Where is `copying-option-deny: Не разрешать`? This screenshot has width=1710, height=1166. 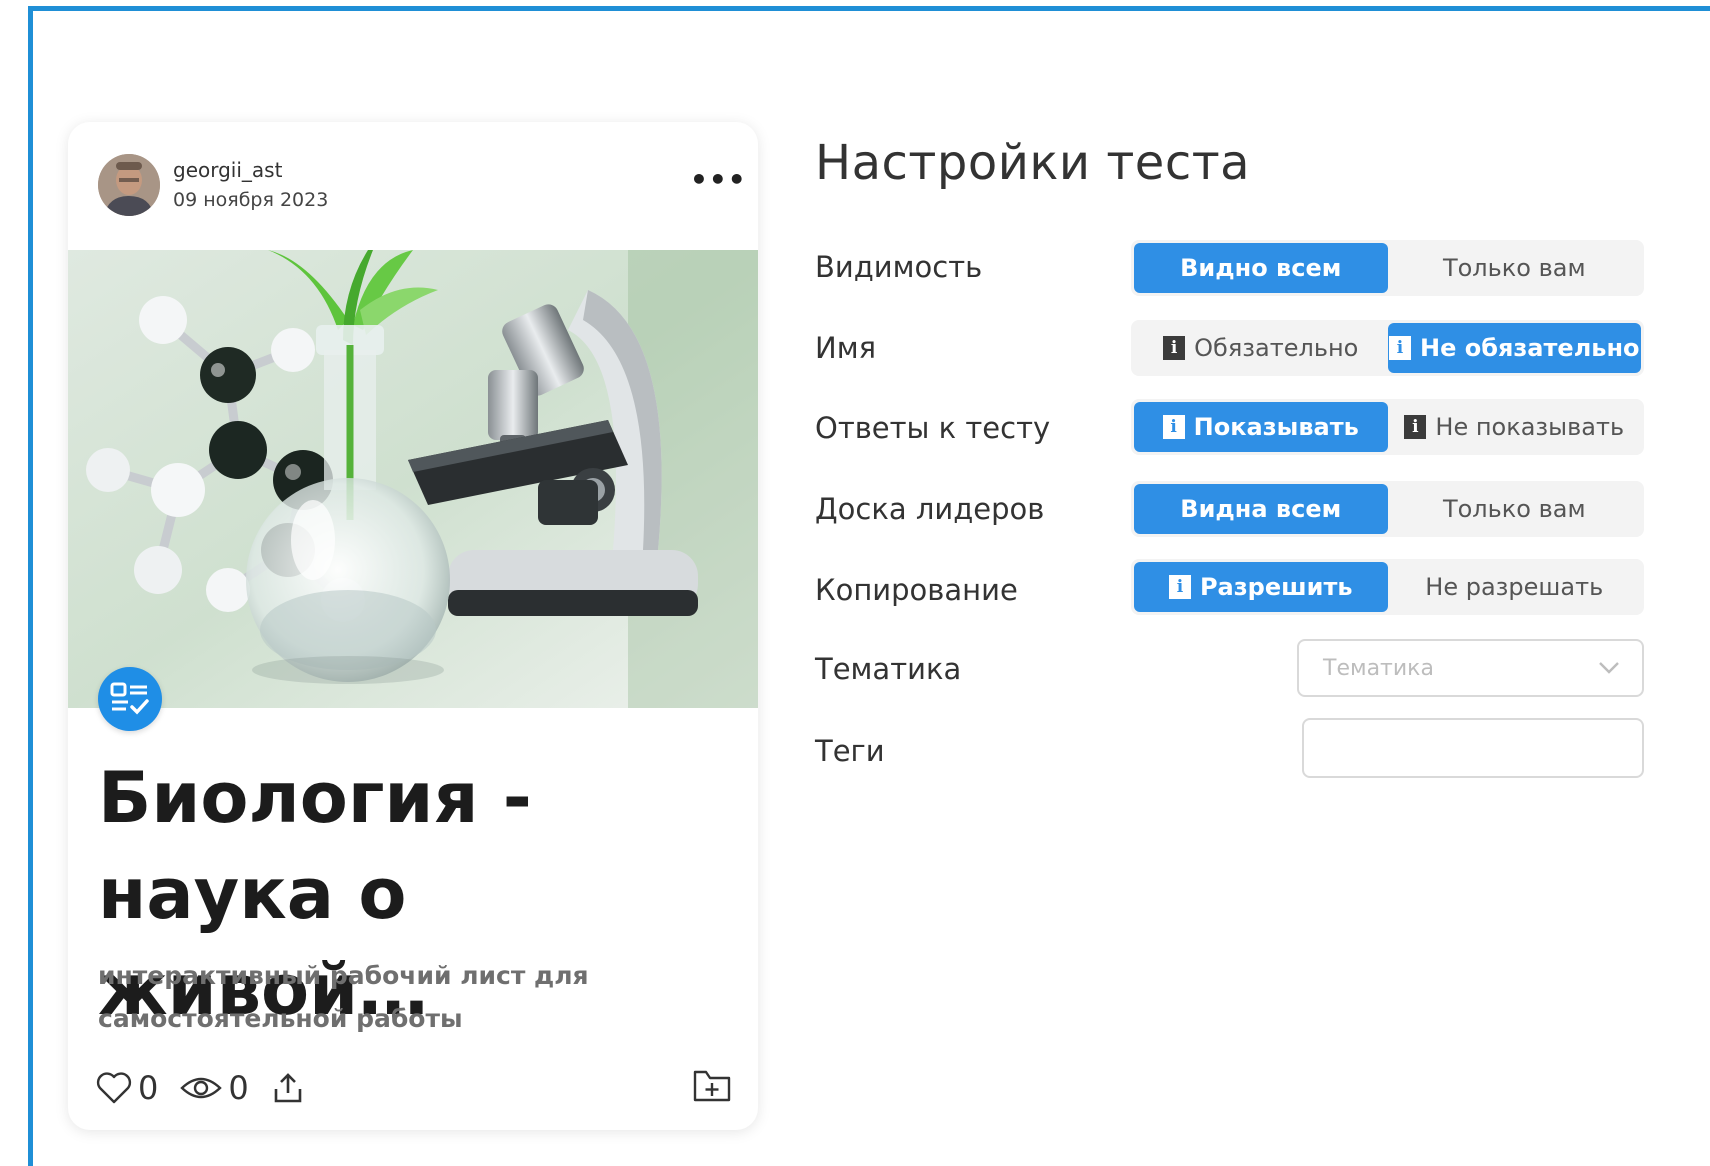
copying-option-deny: Не разрешать is located at coordinates (1515, 587).